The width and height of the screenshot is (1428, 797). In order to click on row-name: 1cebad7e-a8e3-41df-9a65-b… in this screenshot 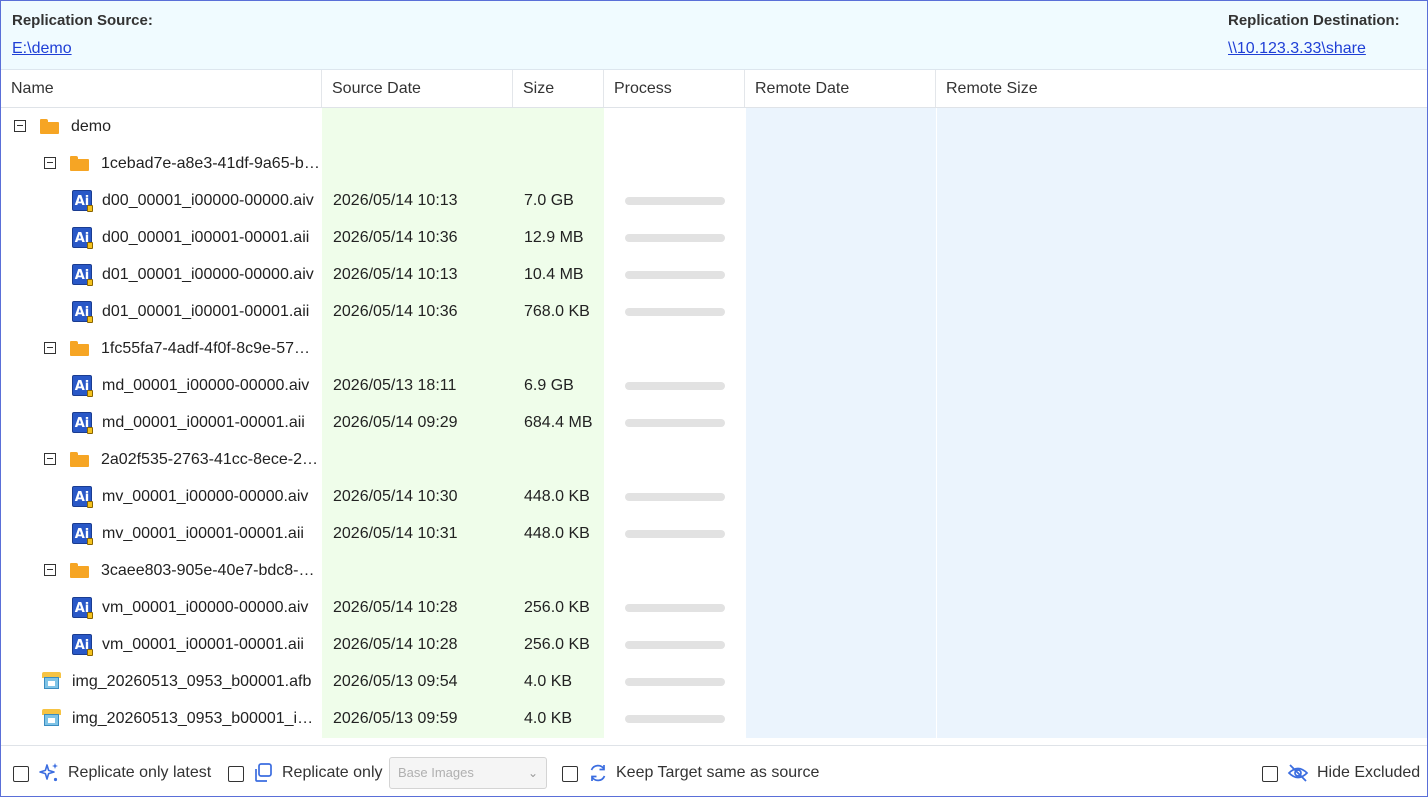, I will do `click(210, 163)`.